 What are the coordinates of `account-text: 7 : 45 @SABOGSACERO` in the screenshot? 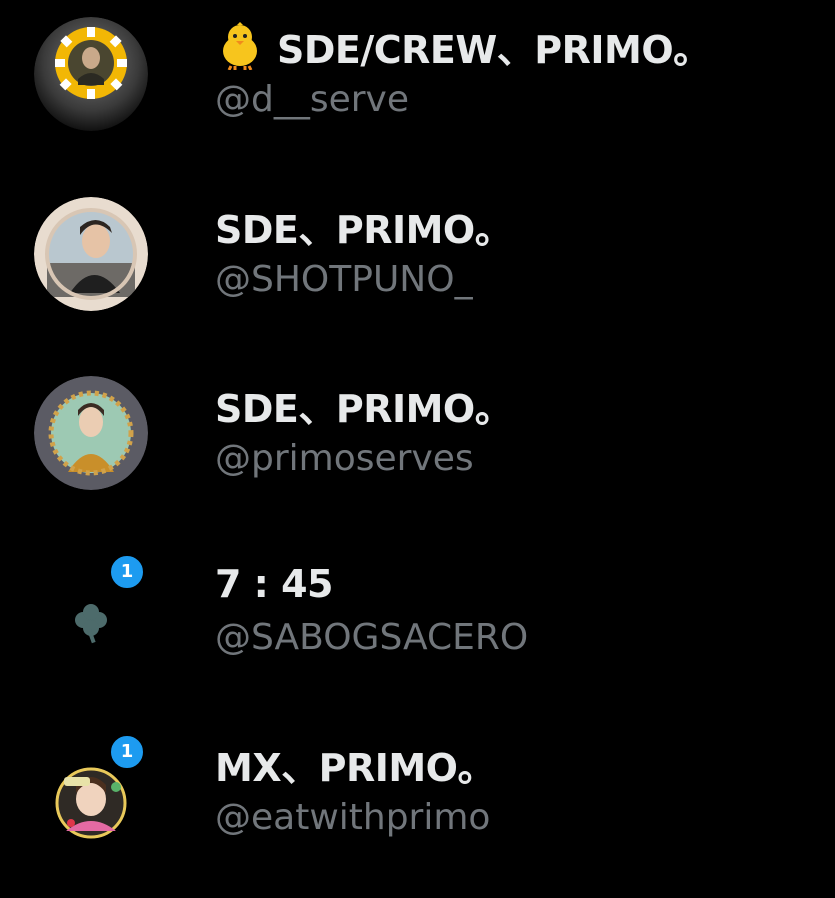 It's located at (515, 611).